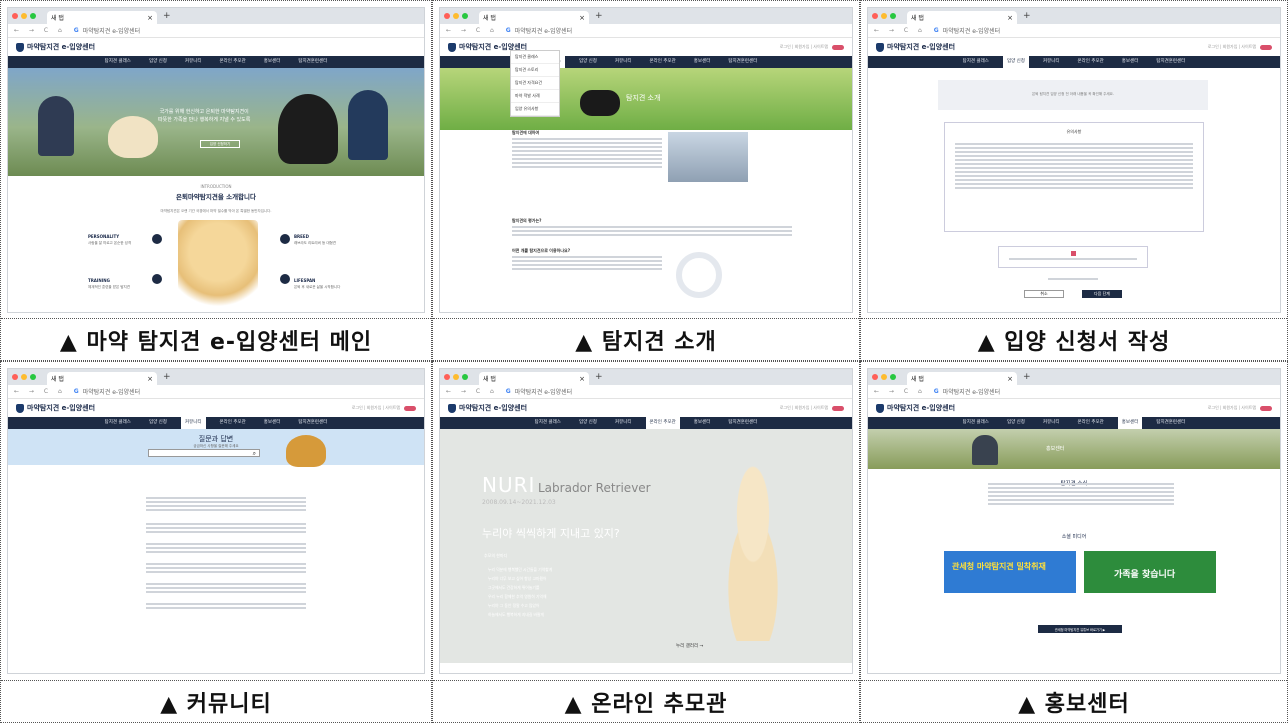 This screenshot has height=723, width=1288. Describe the element at coordinates (254, 454) in the screenshot. I see `search-icon: ⌕` at that location.